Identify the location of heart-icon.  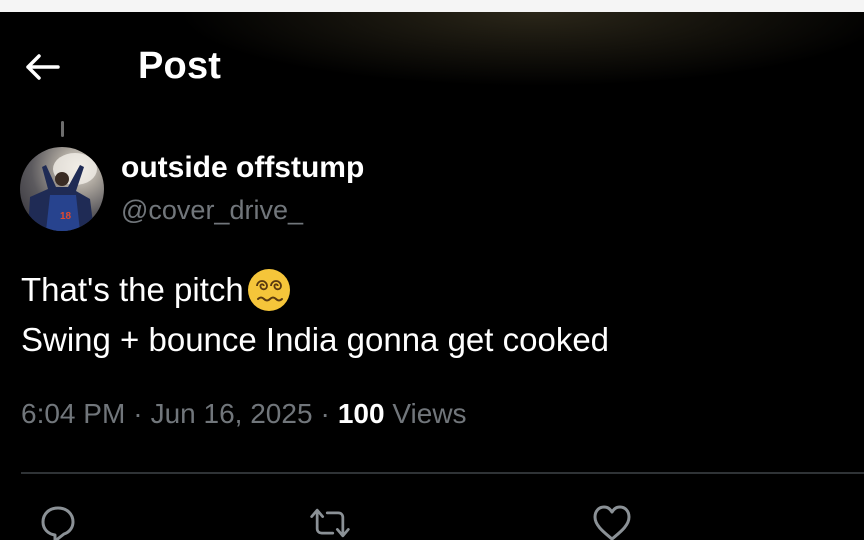
(612, 522).